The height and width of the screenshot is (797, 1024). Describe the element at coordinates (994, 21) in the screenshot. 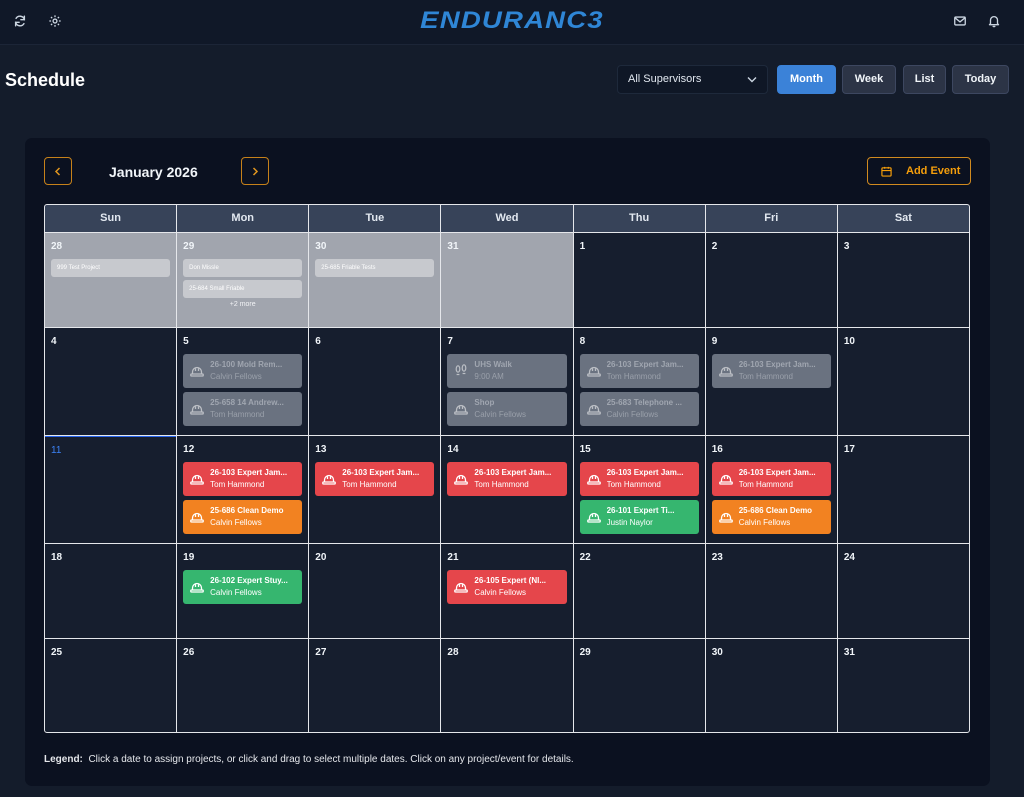

I see `bell-icon` at that location.